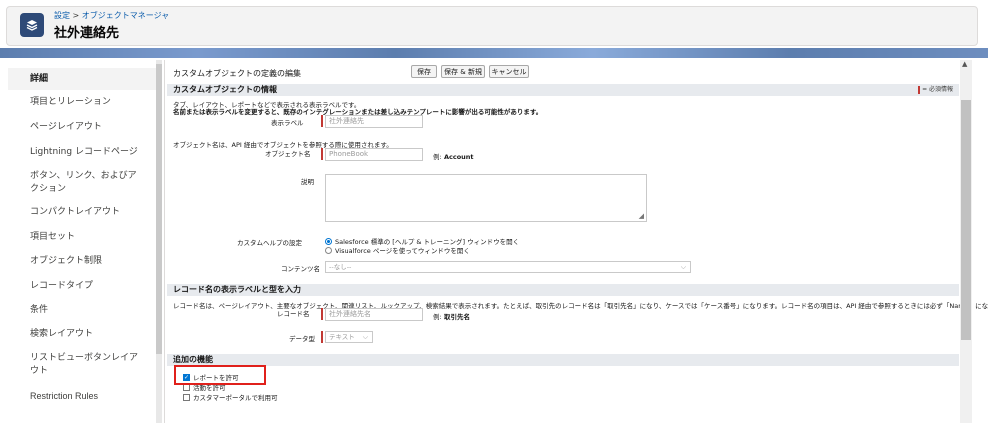 This screenshot has height=423, width=988. Describe the element at coordinates (494, 53) in the screenshot. I see `decorative-banner` at that location.